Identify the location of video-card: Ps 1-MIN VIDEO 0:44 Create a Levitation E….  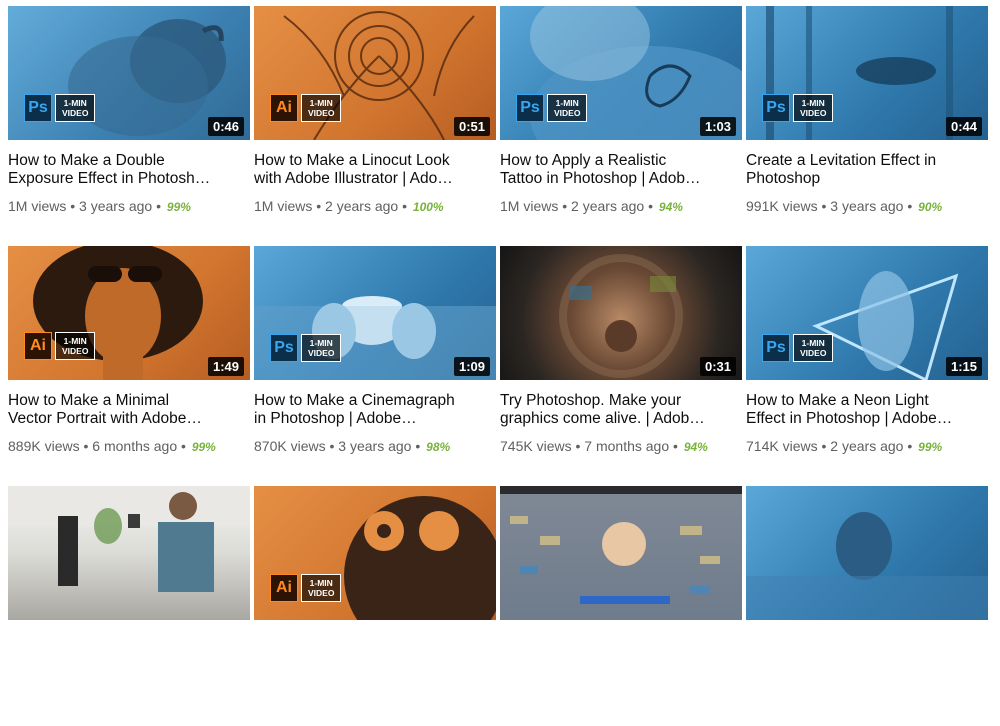
(867, 126).